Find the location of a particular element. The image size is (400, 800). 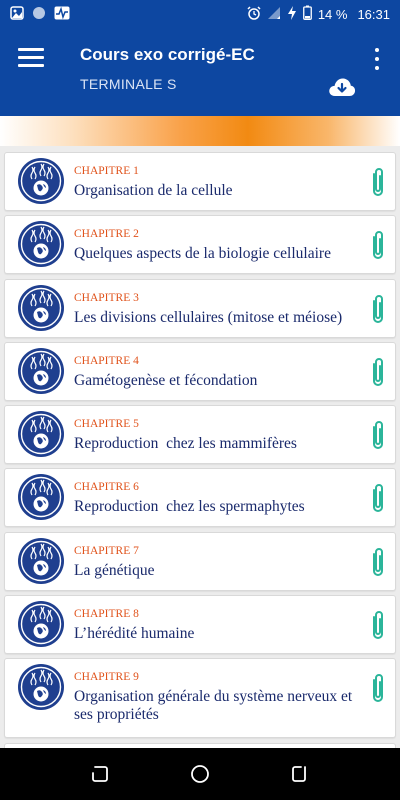

home-button is located at coordinates (200, 774).